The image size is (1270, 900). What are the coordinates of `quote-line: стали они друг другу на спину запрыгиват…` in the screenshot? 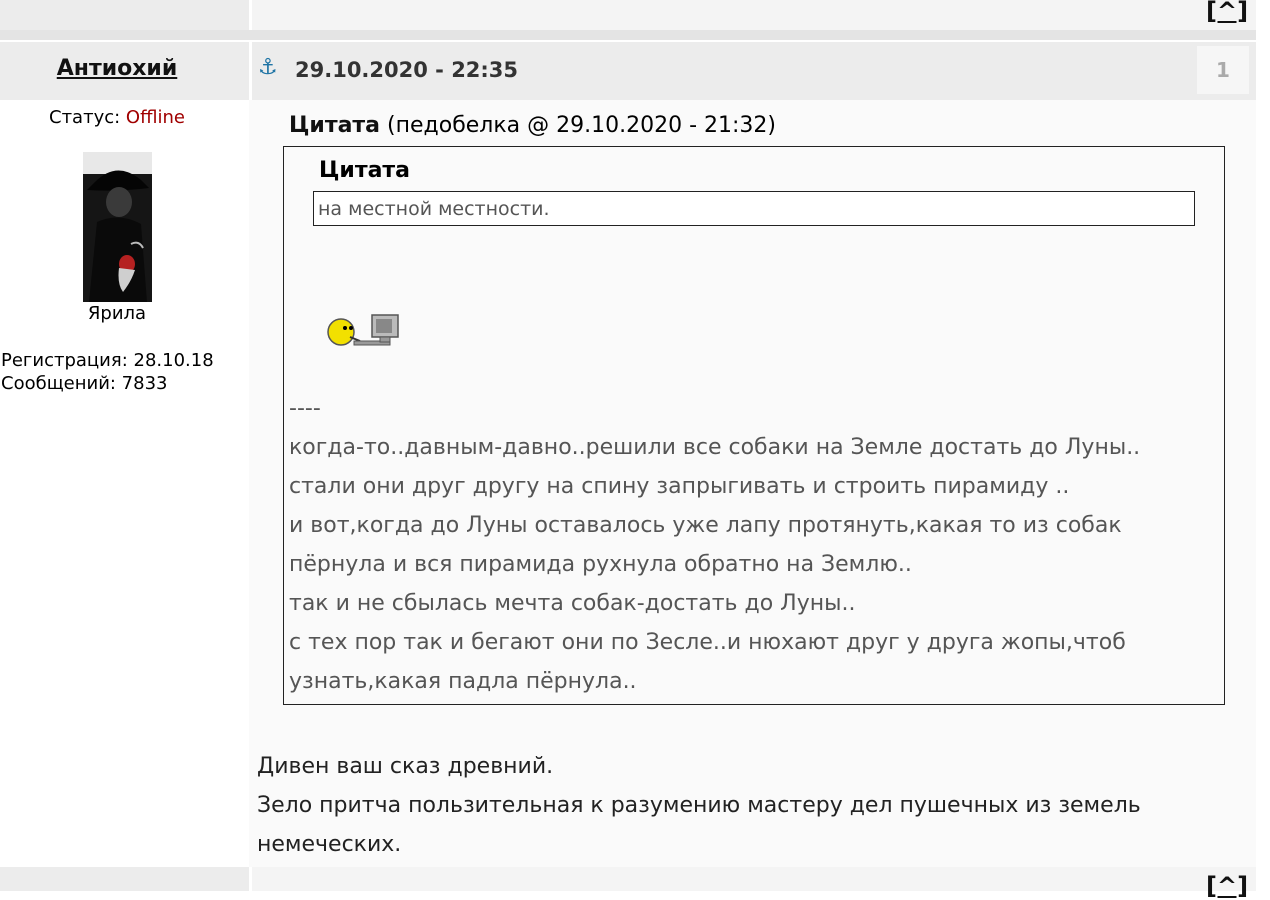 It's located at (679, 486).